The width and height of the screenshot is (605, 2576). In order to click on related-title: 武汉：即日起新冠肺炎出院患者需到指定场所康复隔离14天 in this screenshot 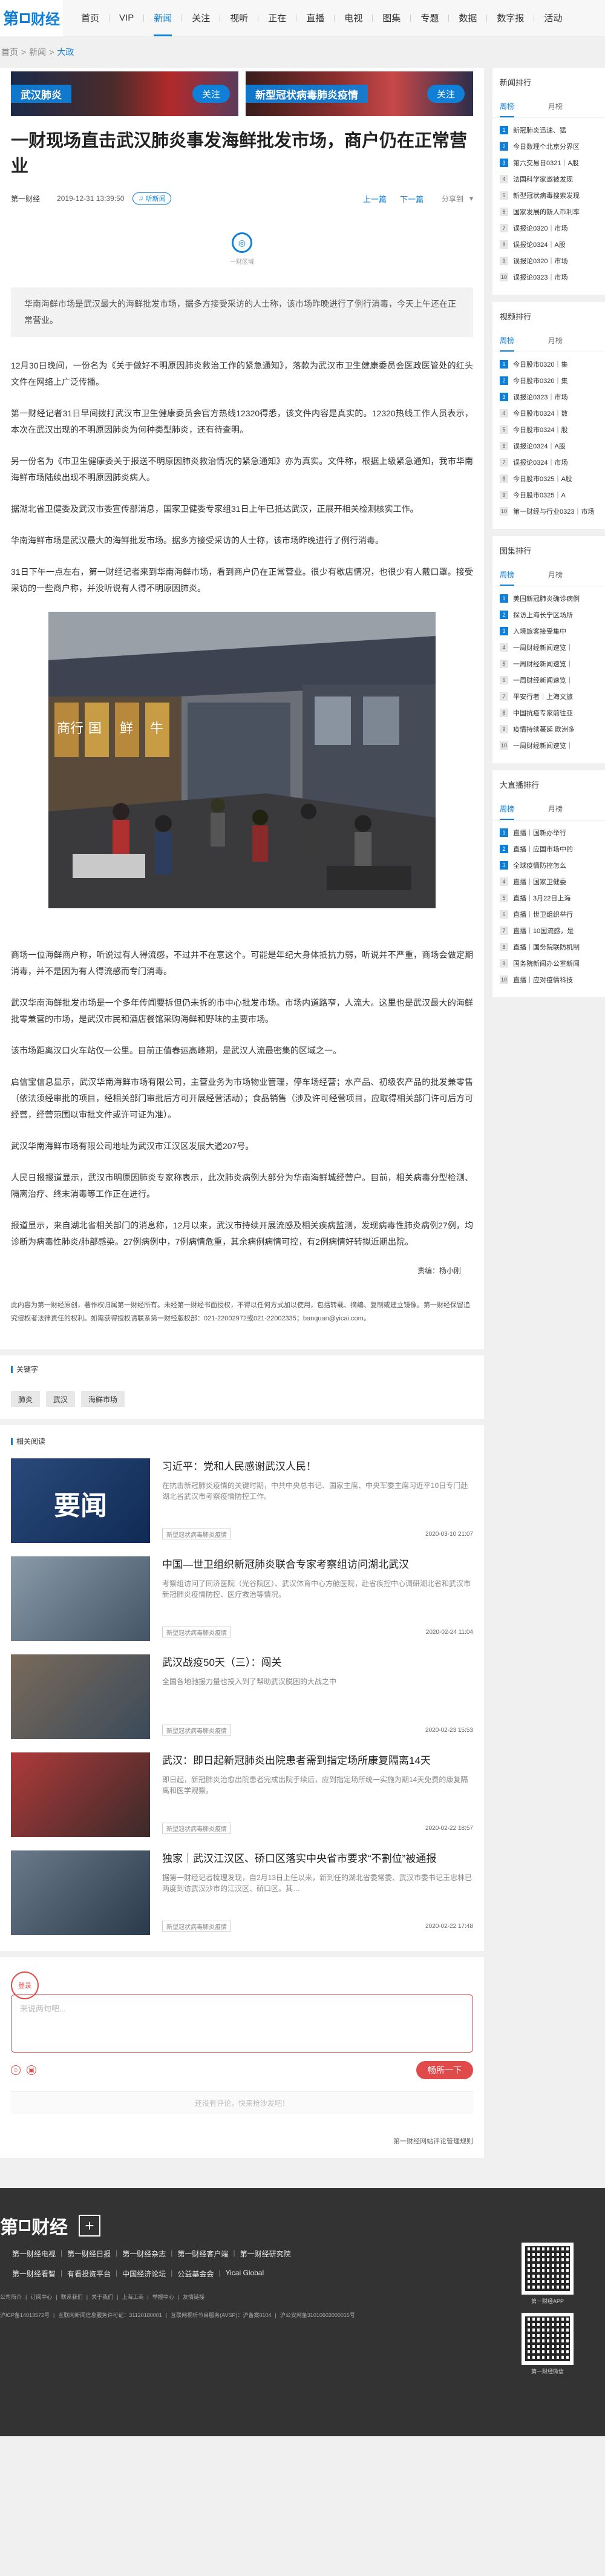, I will do `click(317, 1761)`.